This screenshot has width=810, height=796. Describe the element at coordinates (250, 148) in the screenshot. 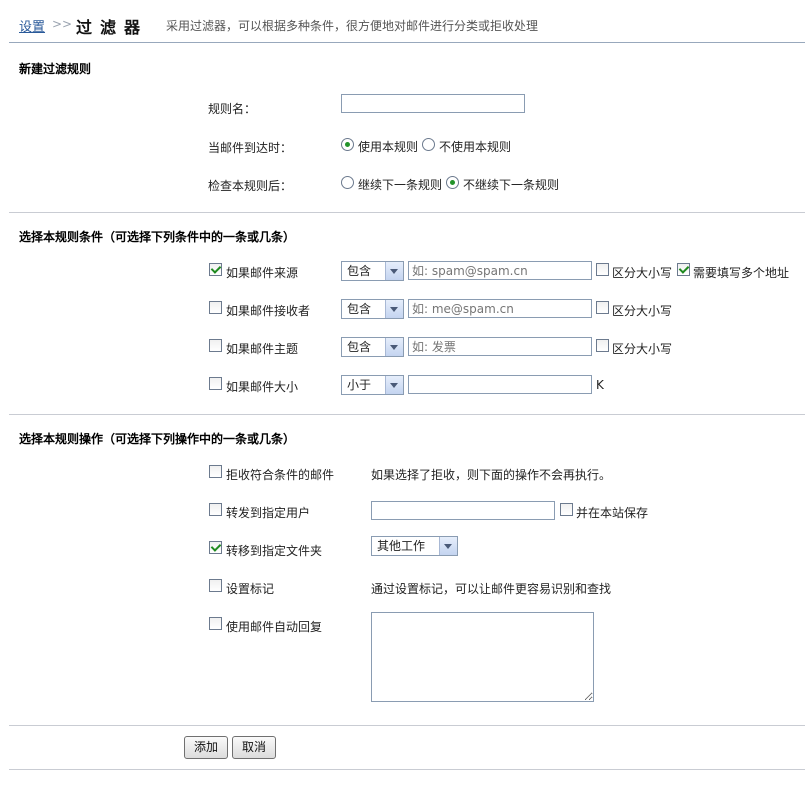

I see `arrival-label: 当邮件到达时：` at that location.